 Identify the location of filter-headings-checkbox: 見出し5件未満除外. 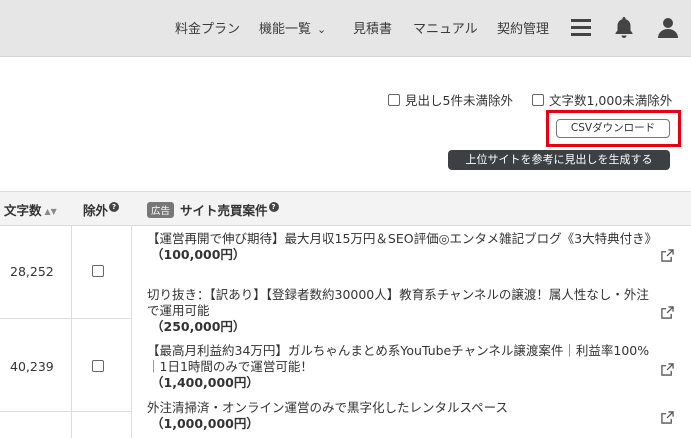
(450, 99).